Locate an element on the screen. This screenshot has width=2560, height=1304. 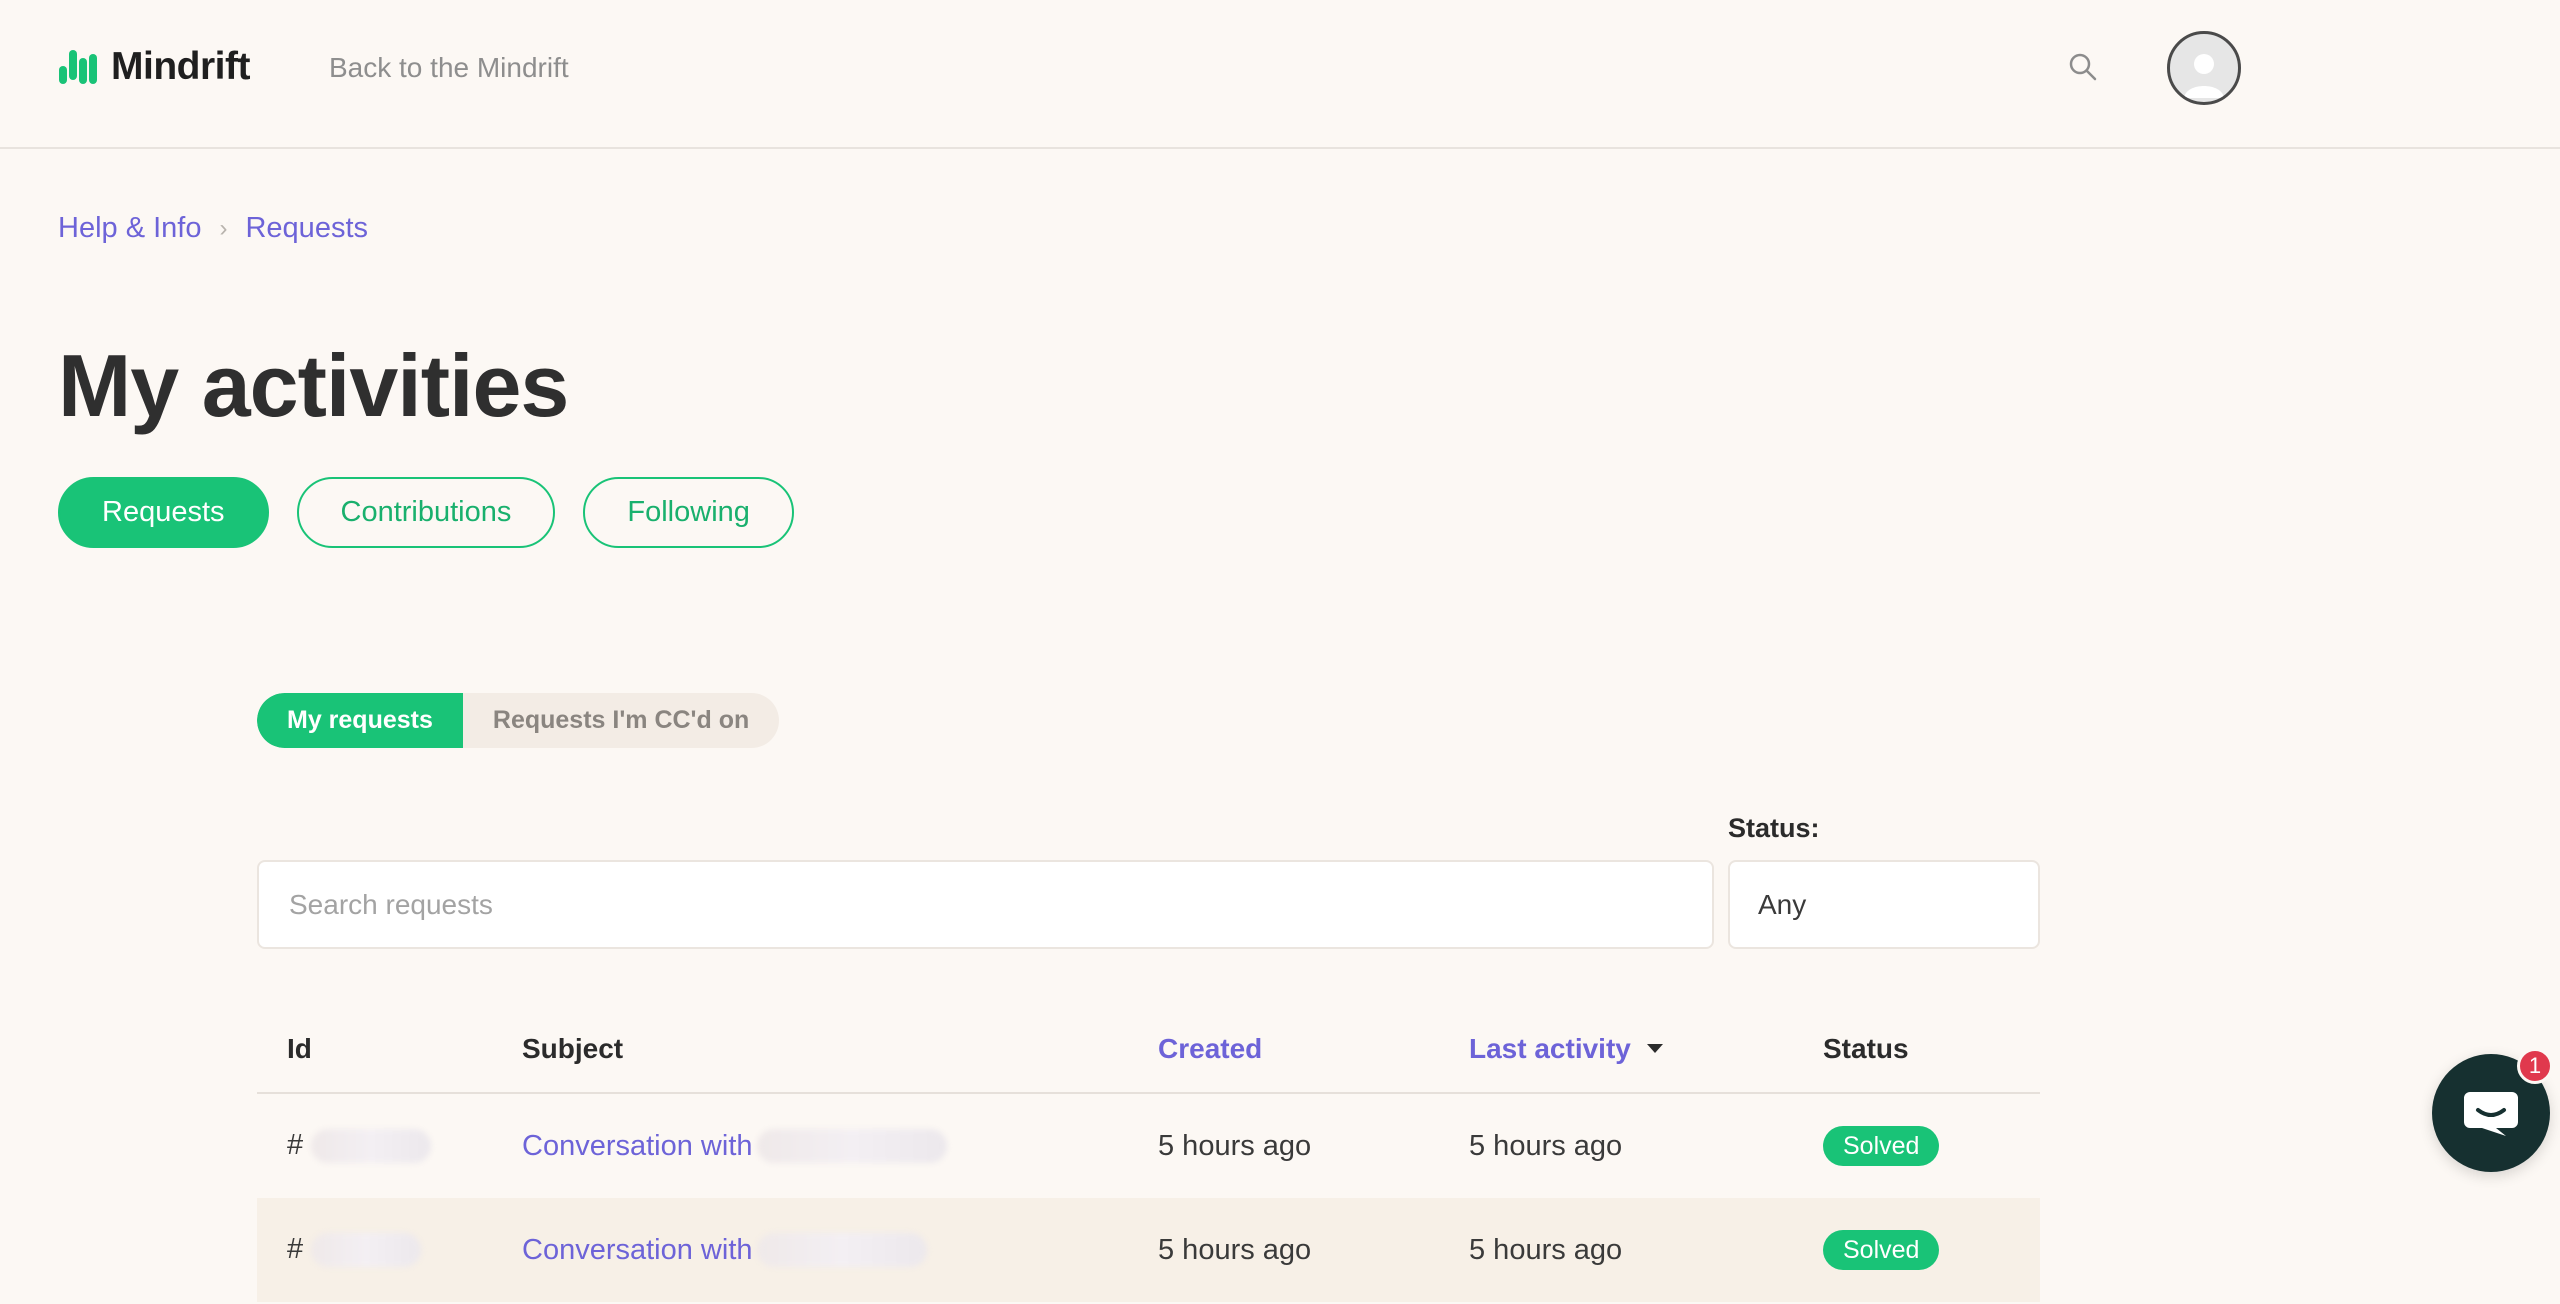
header-last-activity: Last activity is located at coordinates (1566, 1049).